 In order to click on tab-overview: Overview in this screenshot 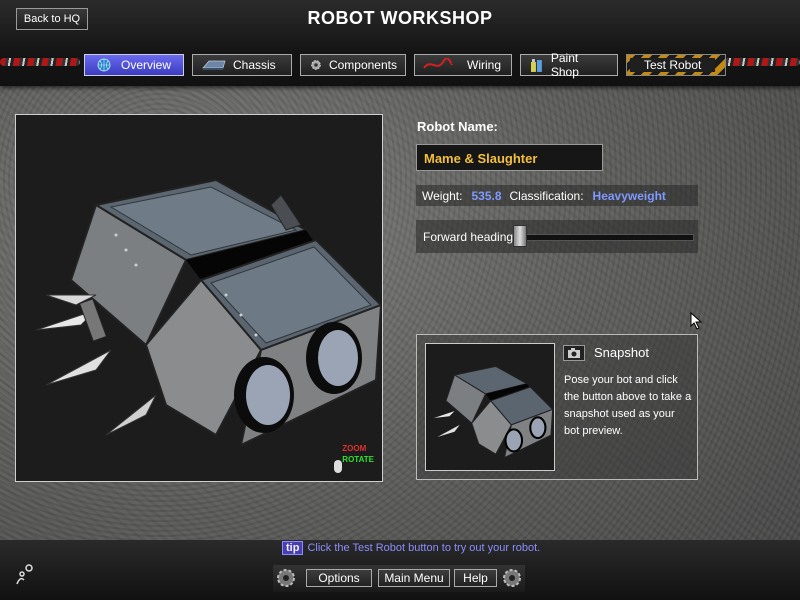, I will do `click(134, 65)`.